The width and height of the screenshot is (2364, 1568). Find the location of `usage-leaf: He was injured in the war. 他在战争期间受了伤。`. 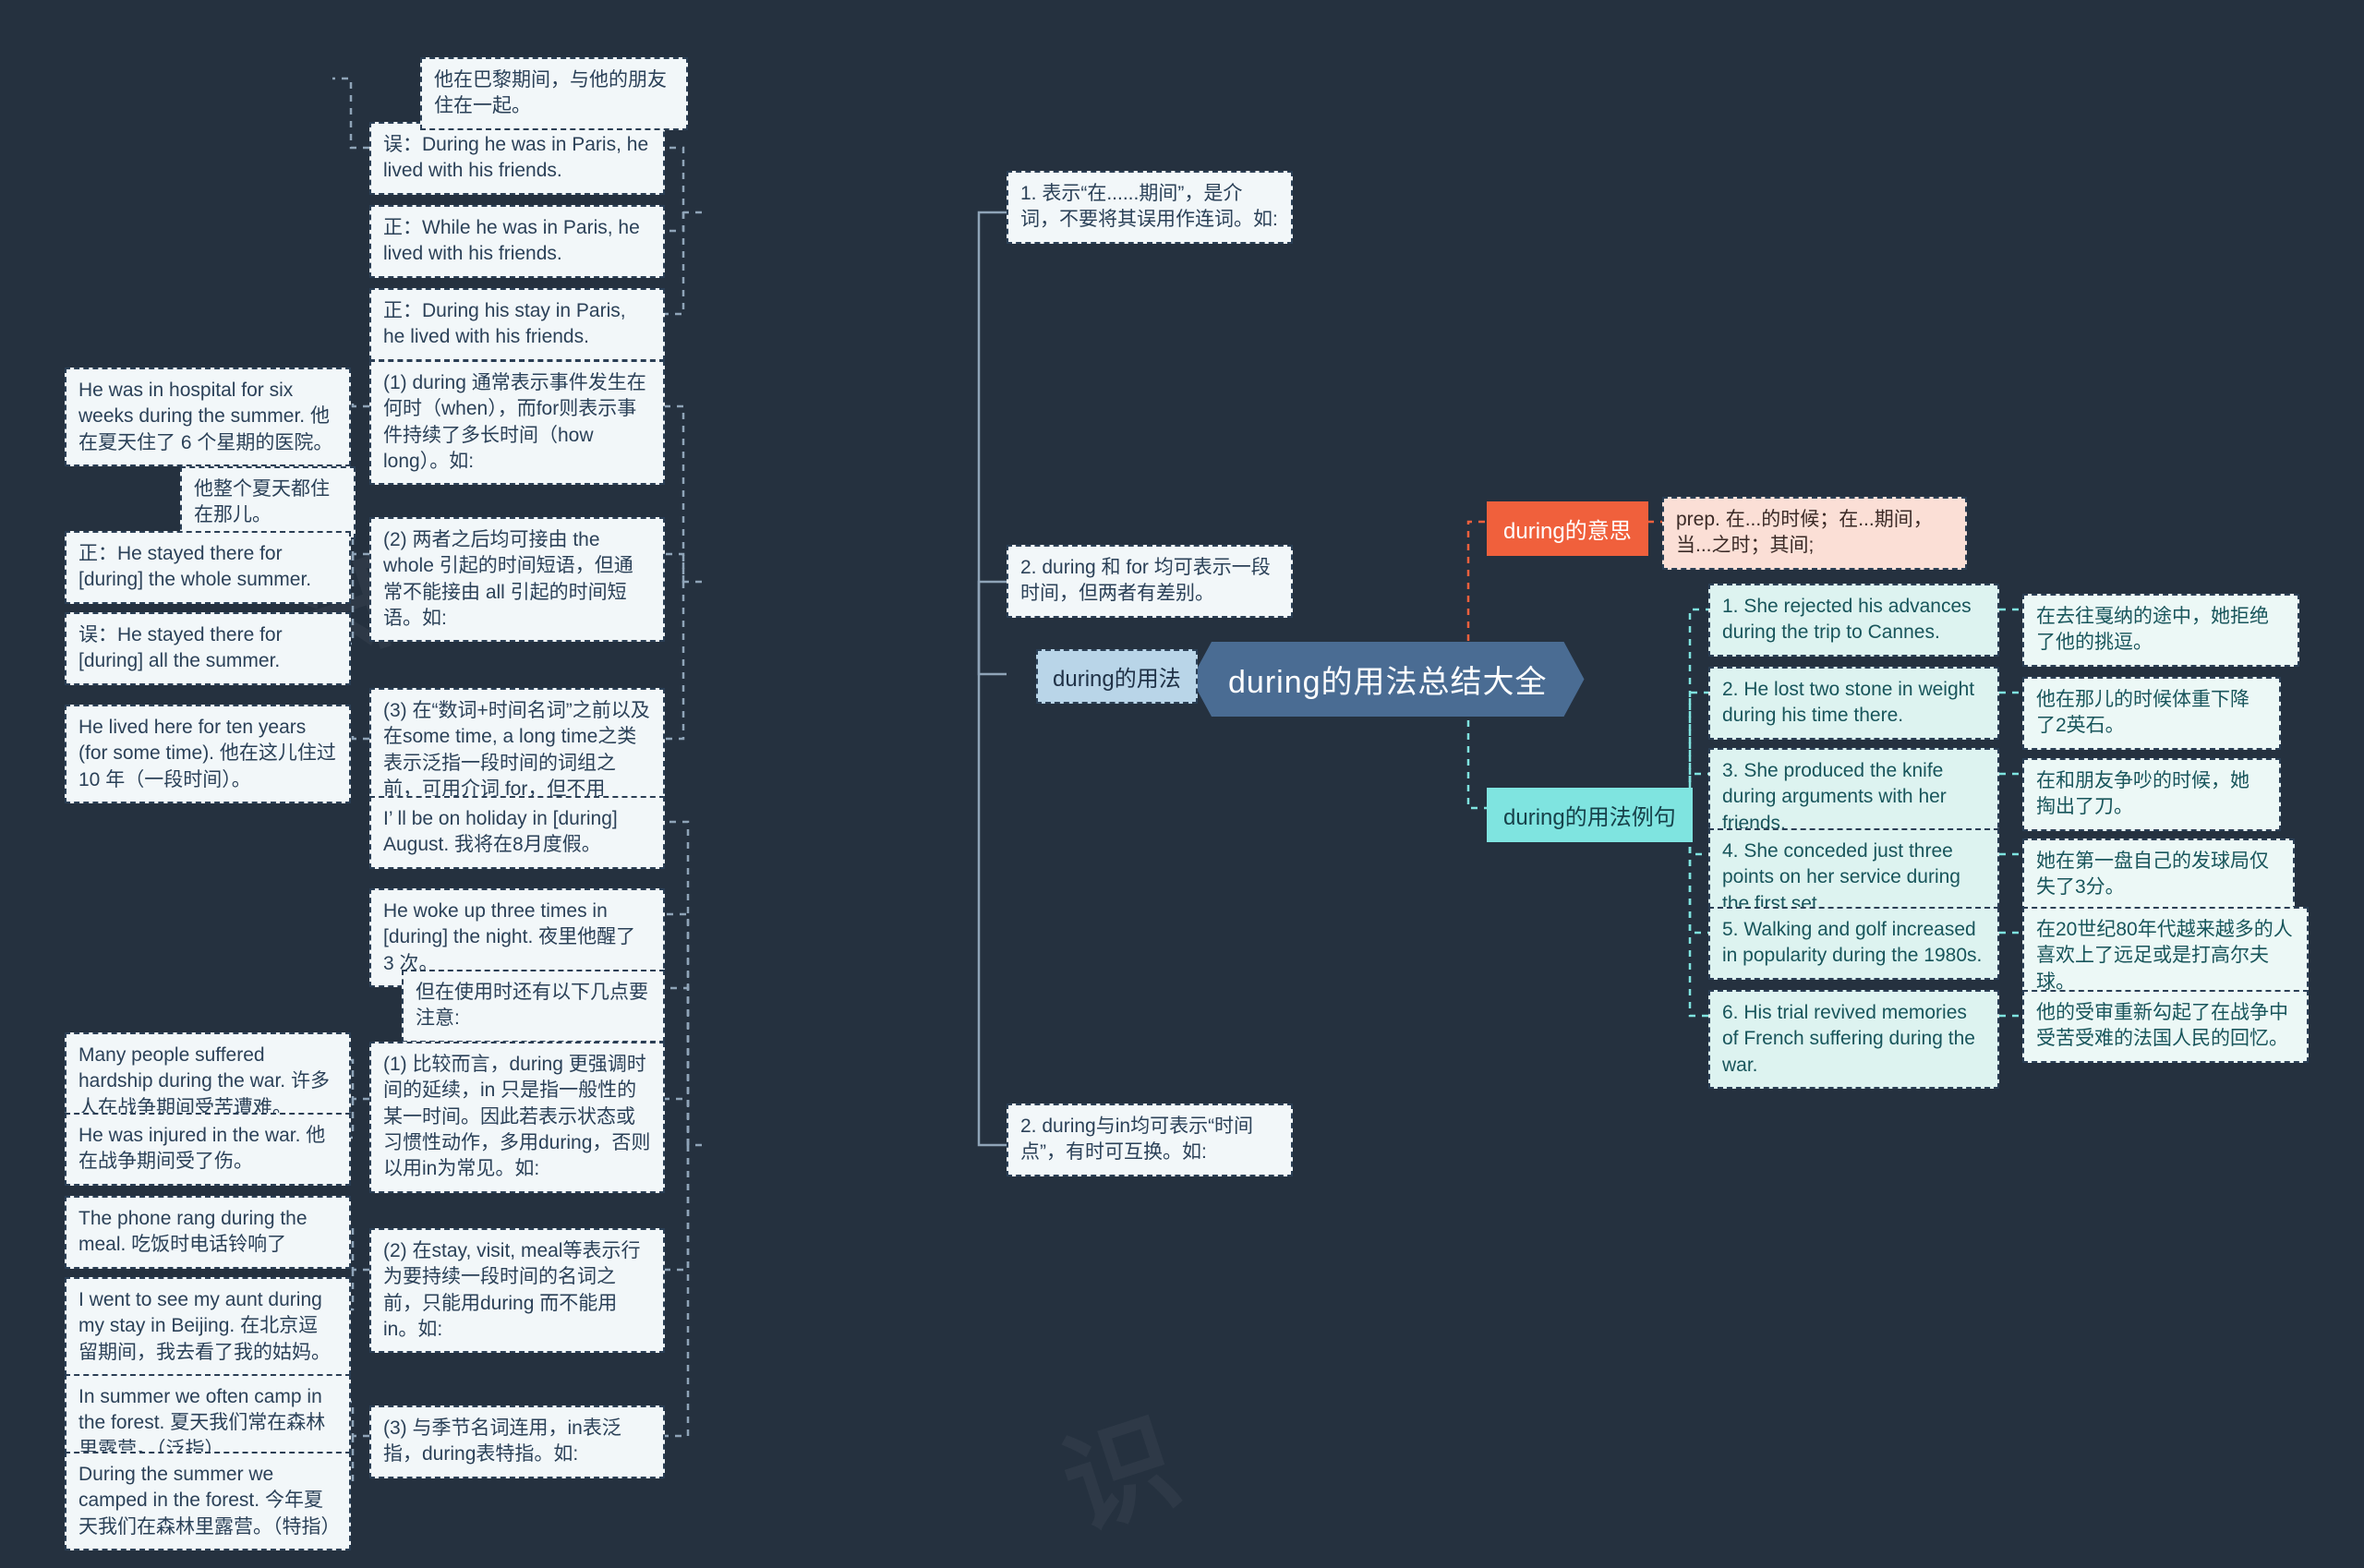

usage-leaf: He was injured in the war. 他在战争期间受了伤。 is located at coordinates (208, 1149).